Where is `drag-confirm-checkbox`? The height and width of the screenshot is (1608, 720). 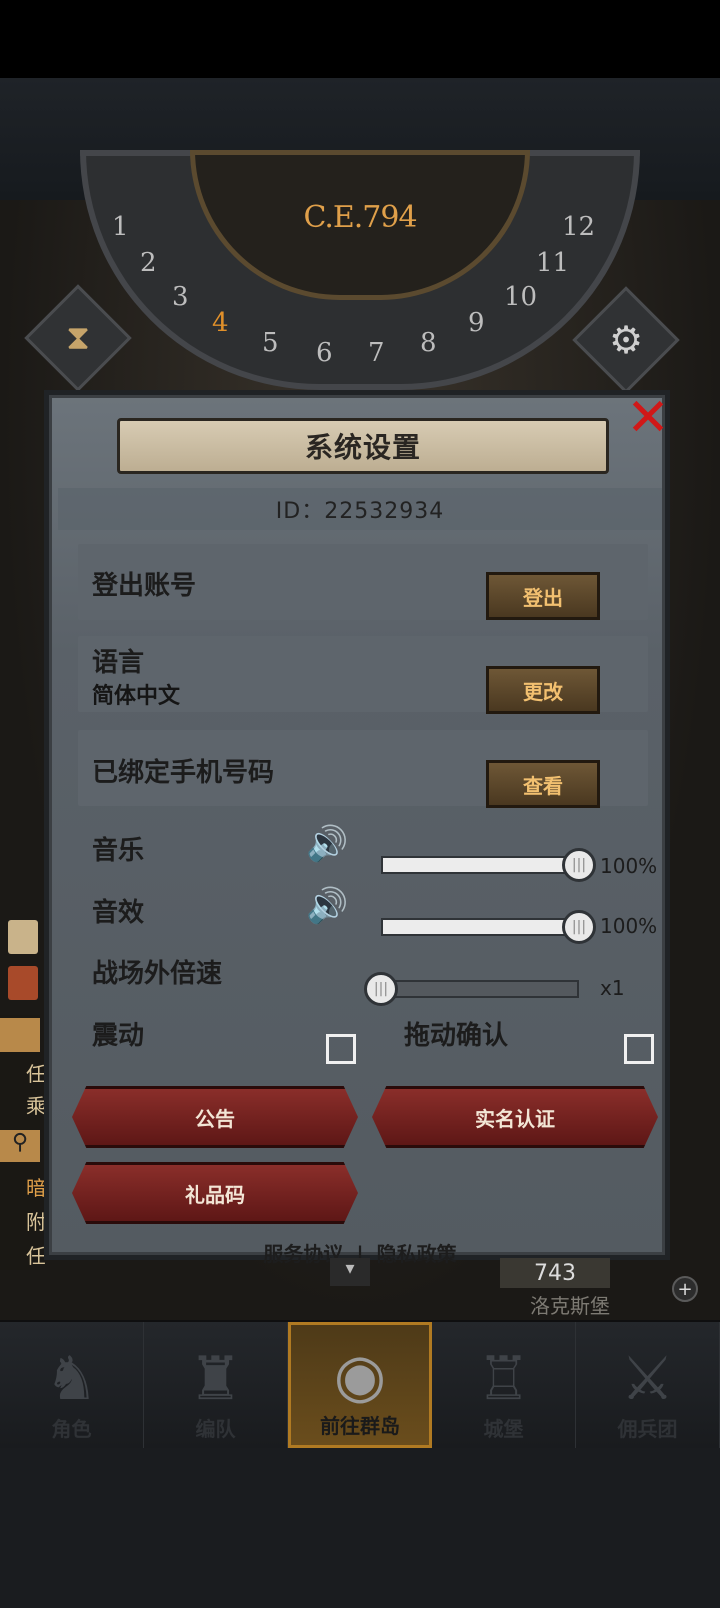 drag-confirm-checkbox is located at coordinates (639, 1049).